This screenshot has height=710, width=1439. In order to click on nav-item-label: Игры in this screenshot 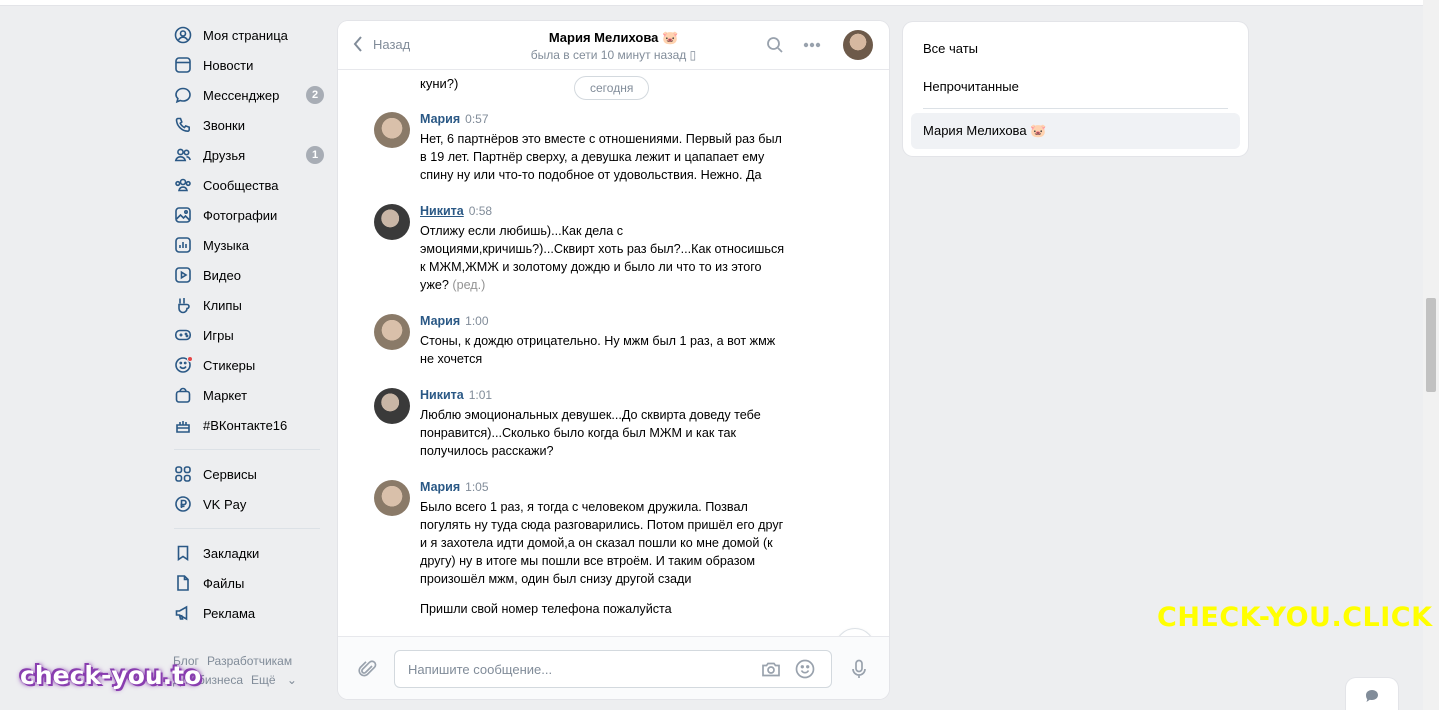, I will do `click(218, 335)`.